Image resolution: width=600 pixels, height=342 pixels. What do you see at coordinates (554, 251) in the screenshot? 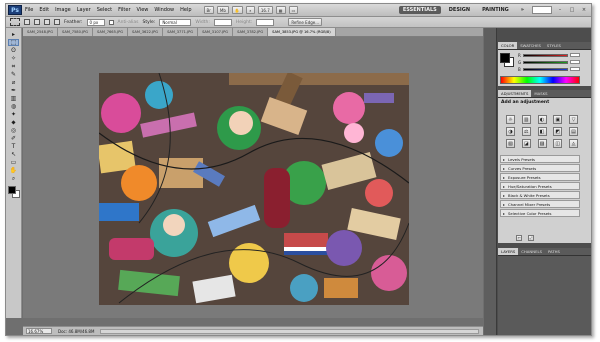
I see `tab-paths: PATHS` at bounding box center [554, 251].